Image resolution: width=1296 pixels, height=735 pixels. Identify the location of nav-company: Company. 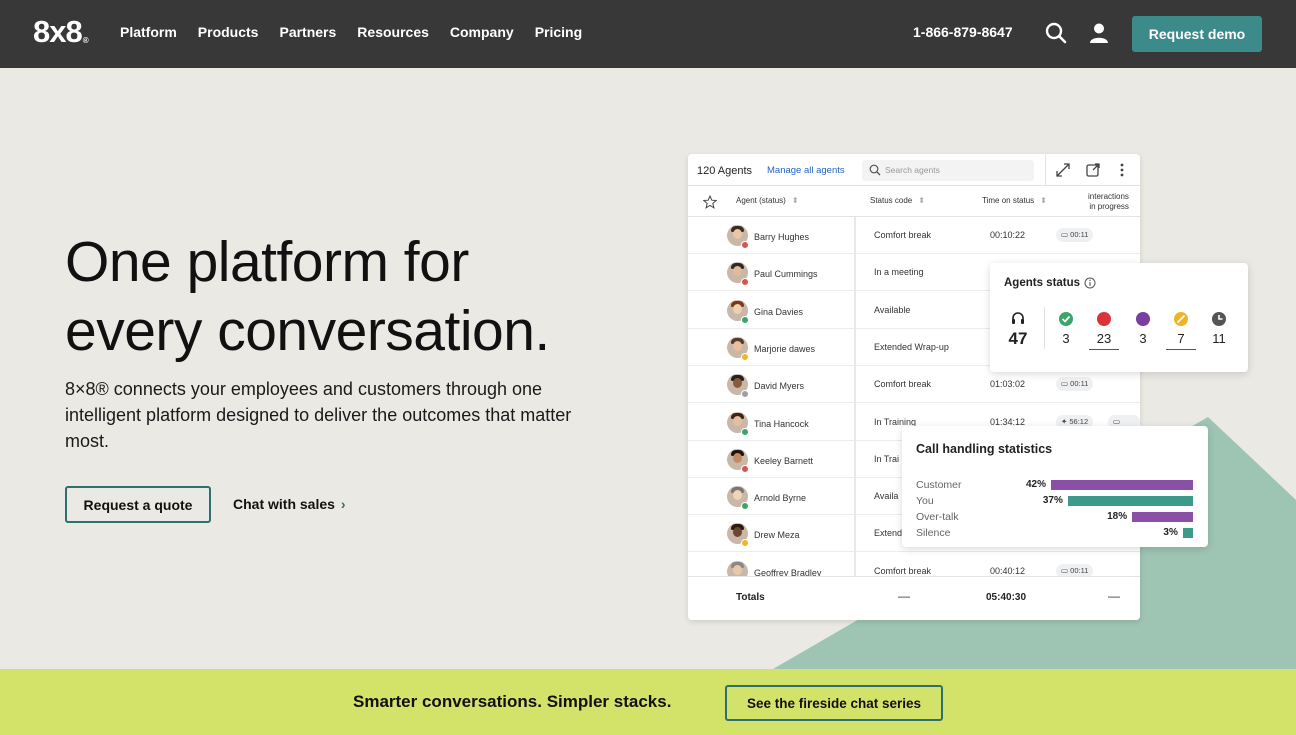
(482, 32).